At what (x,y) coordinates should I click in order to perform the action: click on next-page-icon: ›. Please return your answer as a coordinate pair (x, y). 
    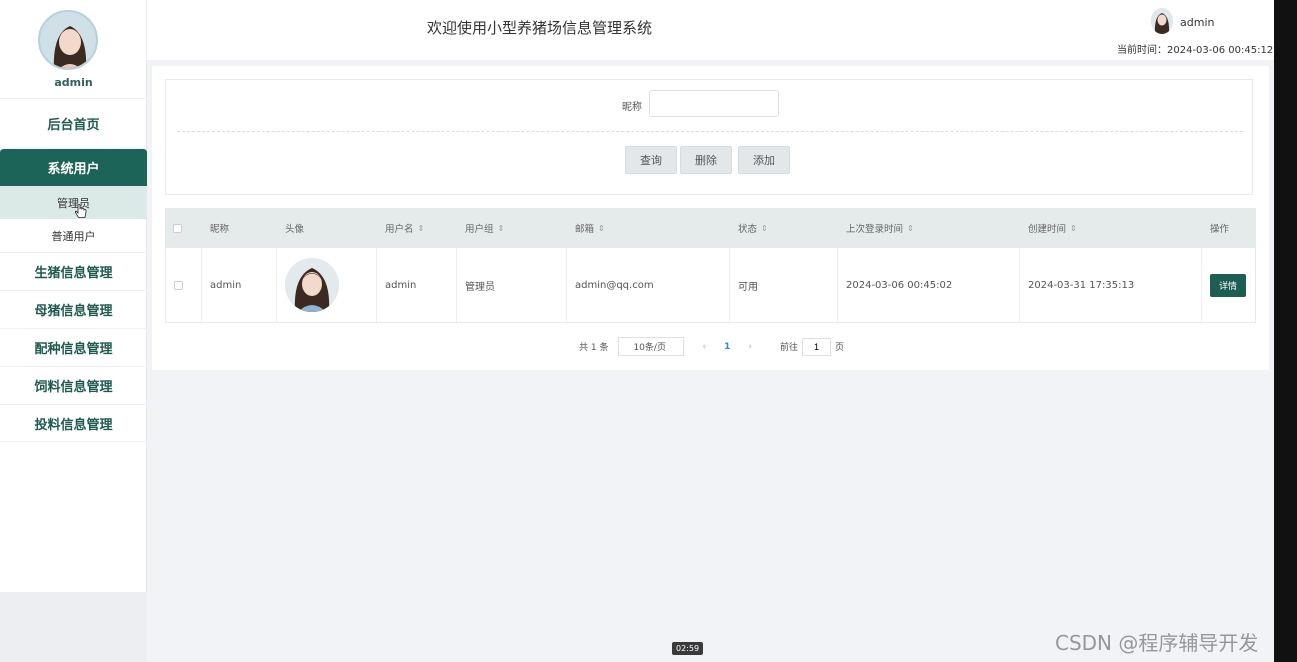
    Looking at the image, I should click on (750, 347).